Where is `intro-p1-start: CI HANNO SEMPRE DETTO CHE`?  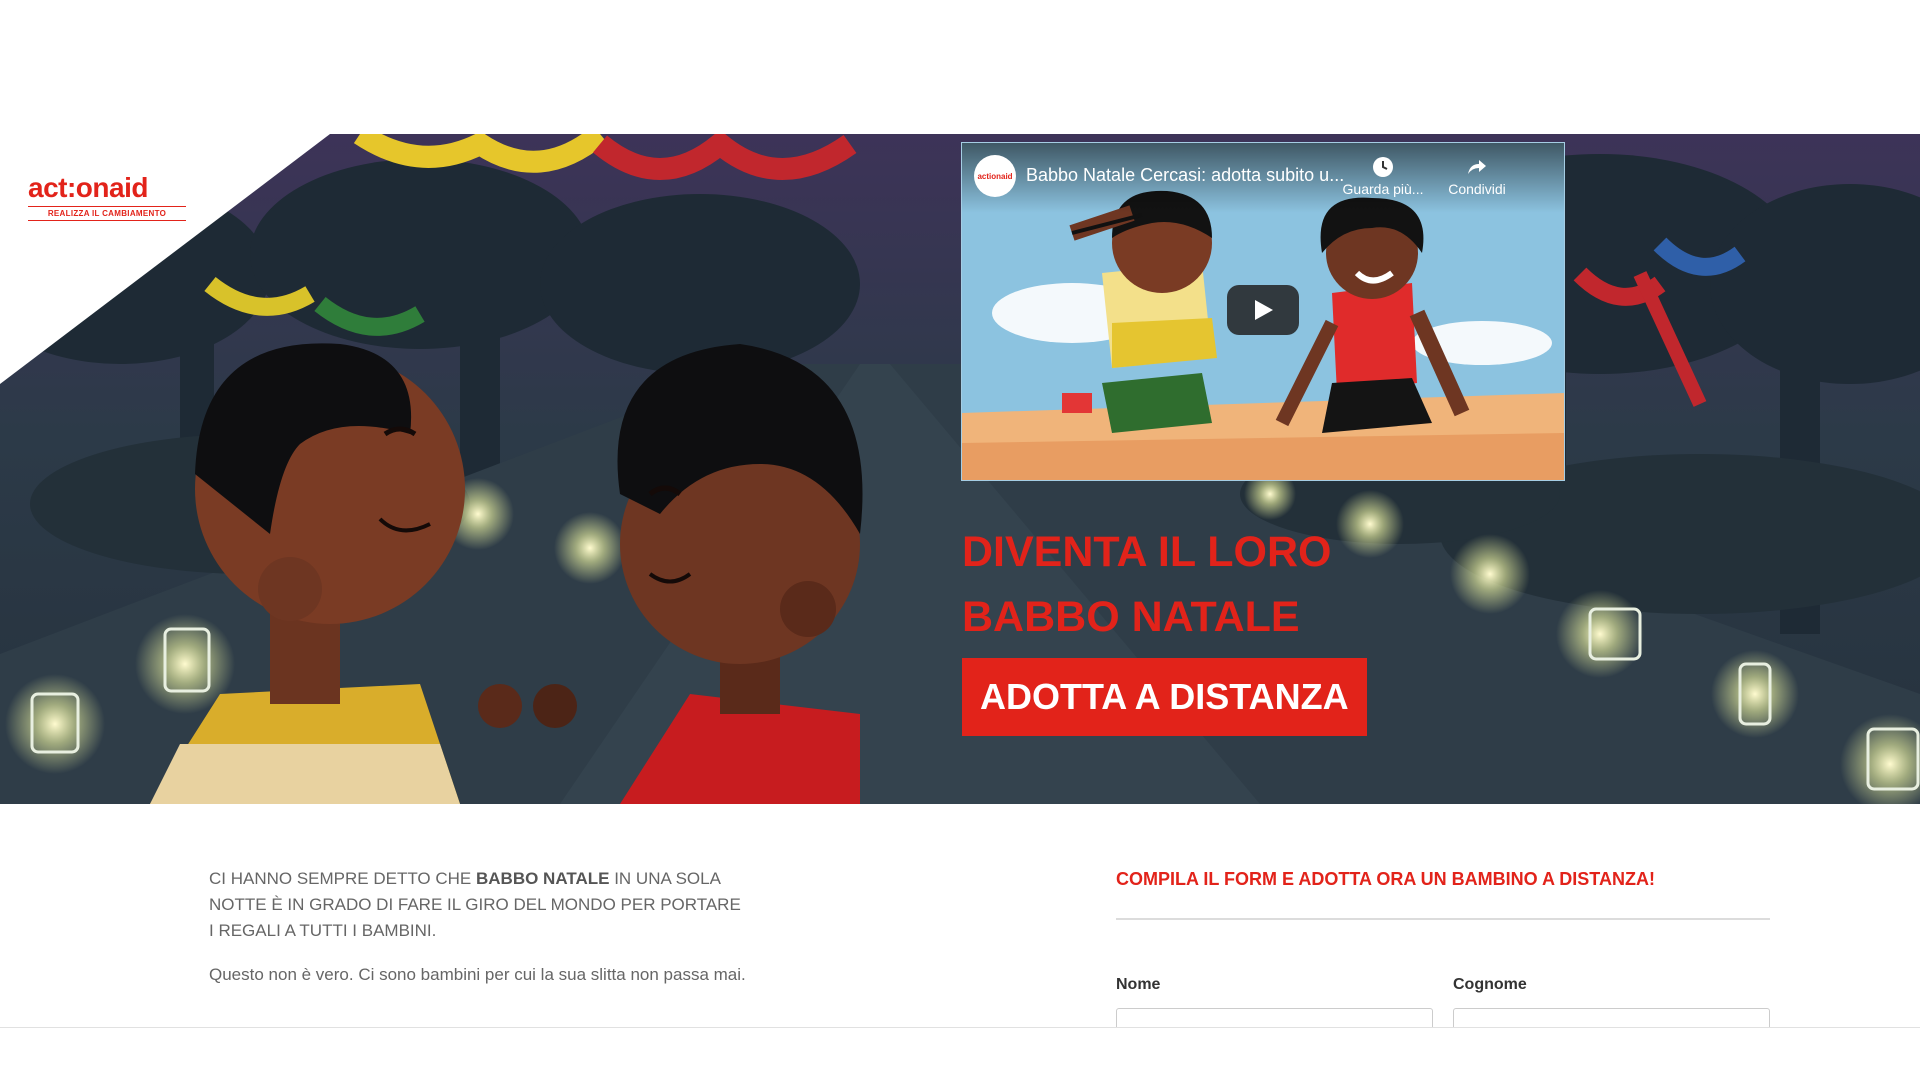 intro-p1-start: CI HANNO SEMPRE DETTO CHE is located at coordinates (342, 878).